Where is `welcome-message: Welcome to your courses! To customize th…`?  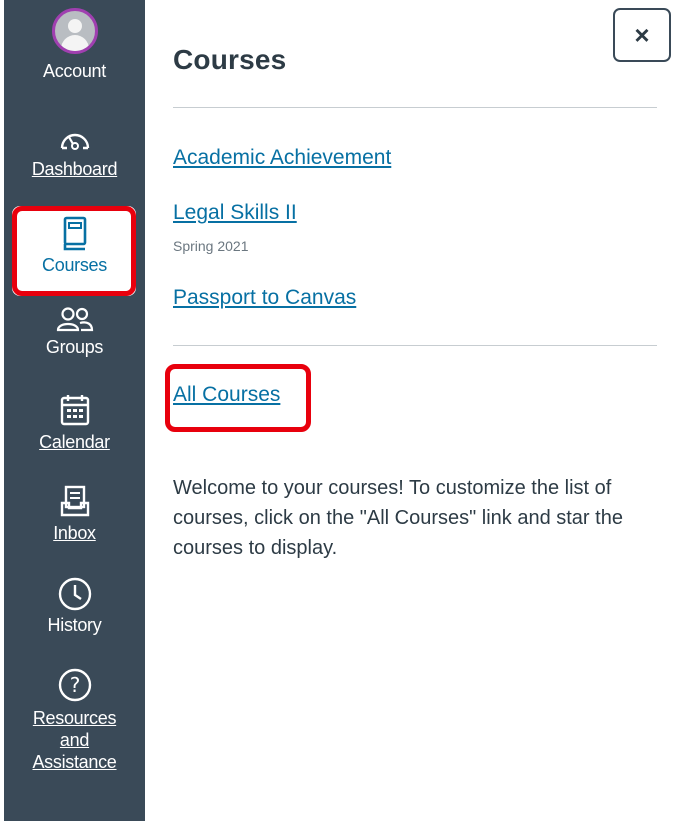
welcome-message: Welcome to your courses! To customize th… is located at coordinates (398, 518).